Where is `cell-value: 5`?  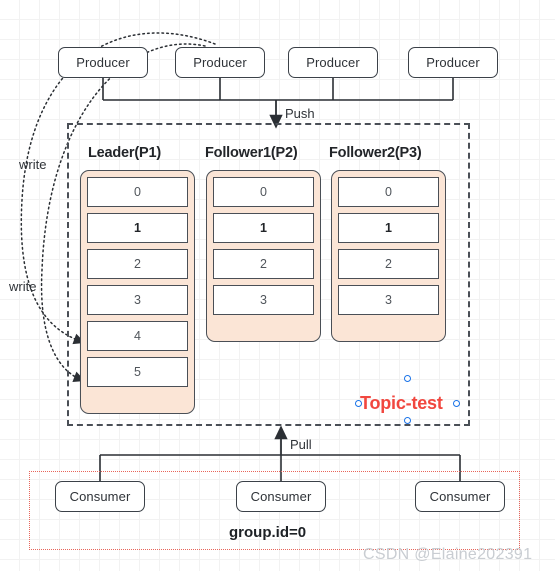 cell-value: 5 is located at coordinates (137, 372).